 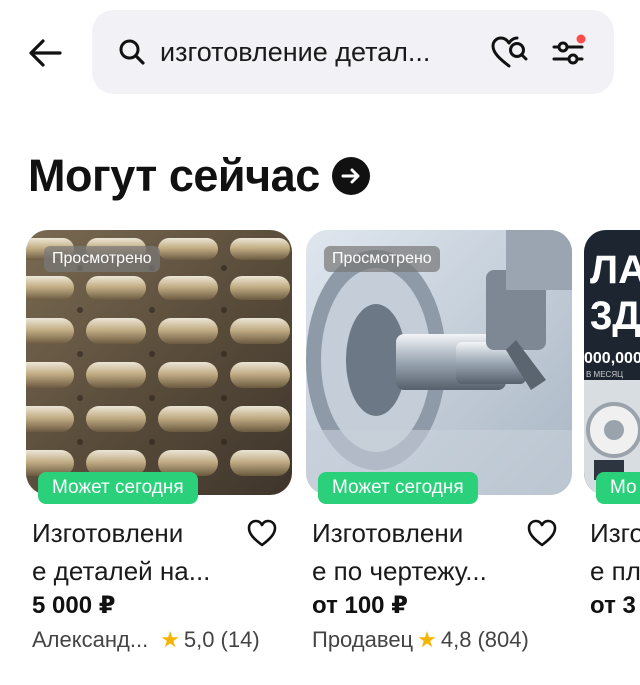 I want to click on section-title: Могут сейчас, so click(x=174, y=175).